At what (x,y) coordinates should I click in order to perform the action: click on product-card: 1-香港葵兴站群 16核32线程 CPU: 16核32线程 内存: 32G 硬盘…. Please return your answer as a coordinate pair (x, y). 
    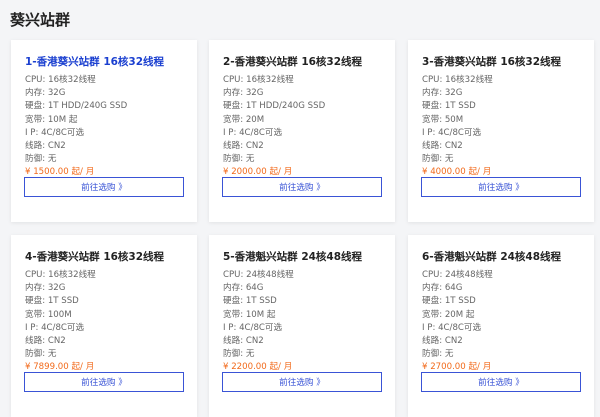
    Looking at the image, I should click on (104, 131).